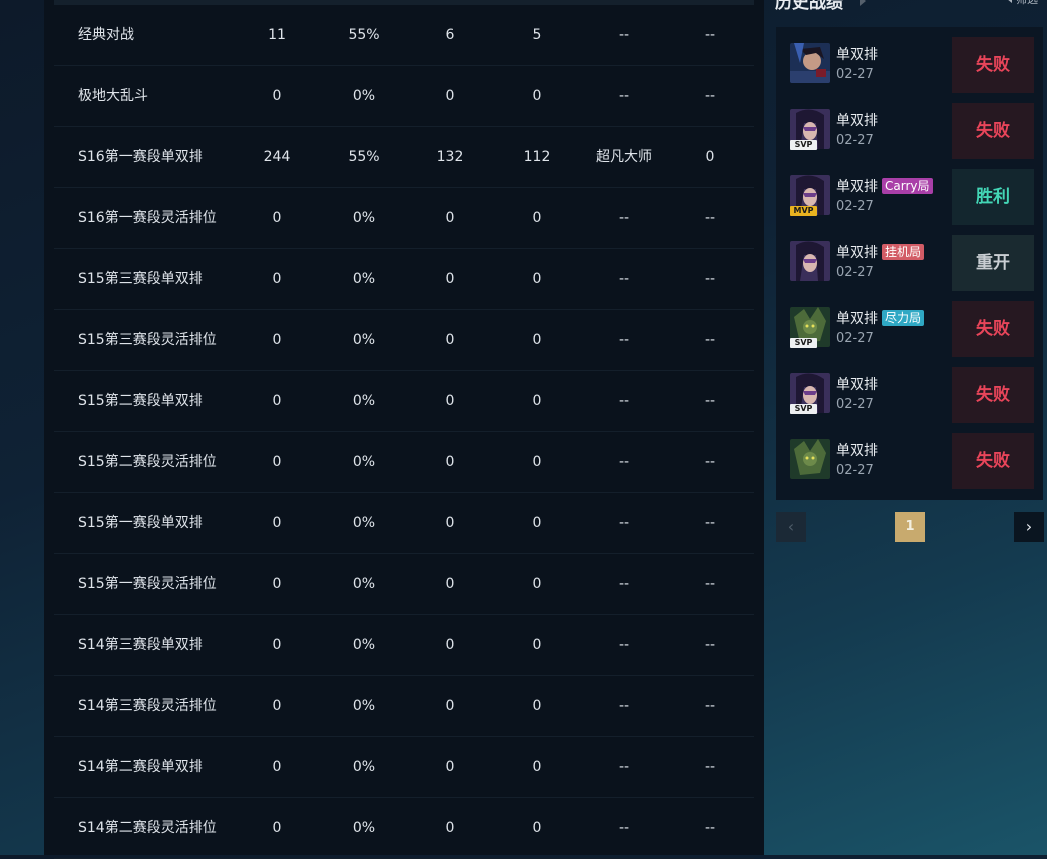 The image size is (1047, 859). Describe the element at coordinates (404, 584) in the screenshot. I see `table-row: S15第一赛段灵活排位 0 0% 0 0 -- --` at that location.